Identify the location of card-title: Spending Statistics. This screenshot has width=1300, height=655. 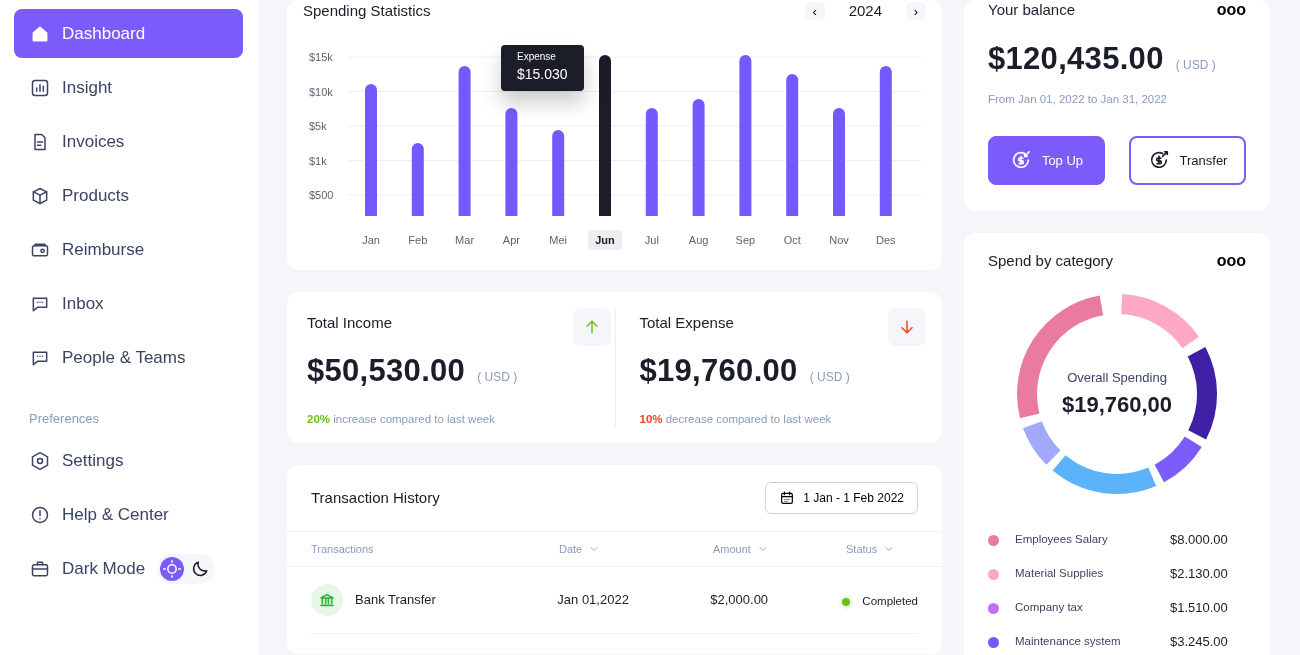
(367, 10).